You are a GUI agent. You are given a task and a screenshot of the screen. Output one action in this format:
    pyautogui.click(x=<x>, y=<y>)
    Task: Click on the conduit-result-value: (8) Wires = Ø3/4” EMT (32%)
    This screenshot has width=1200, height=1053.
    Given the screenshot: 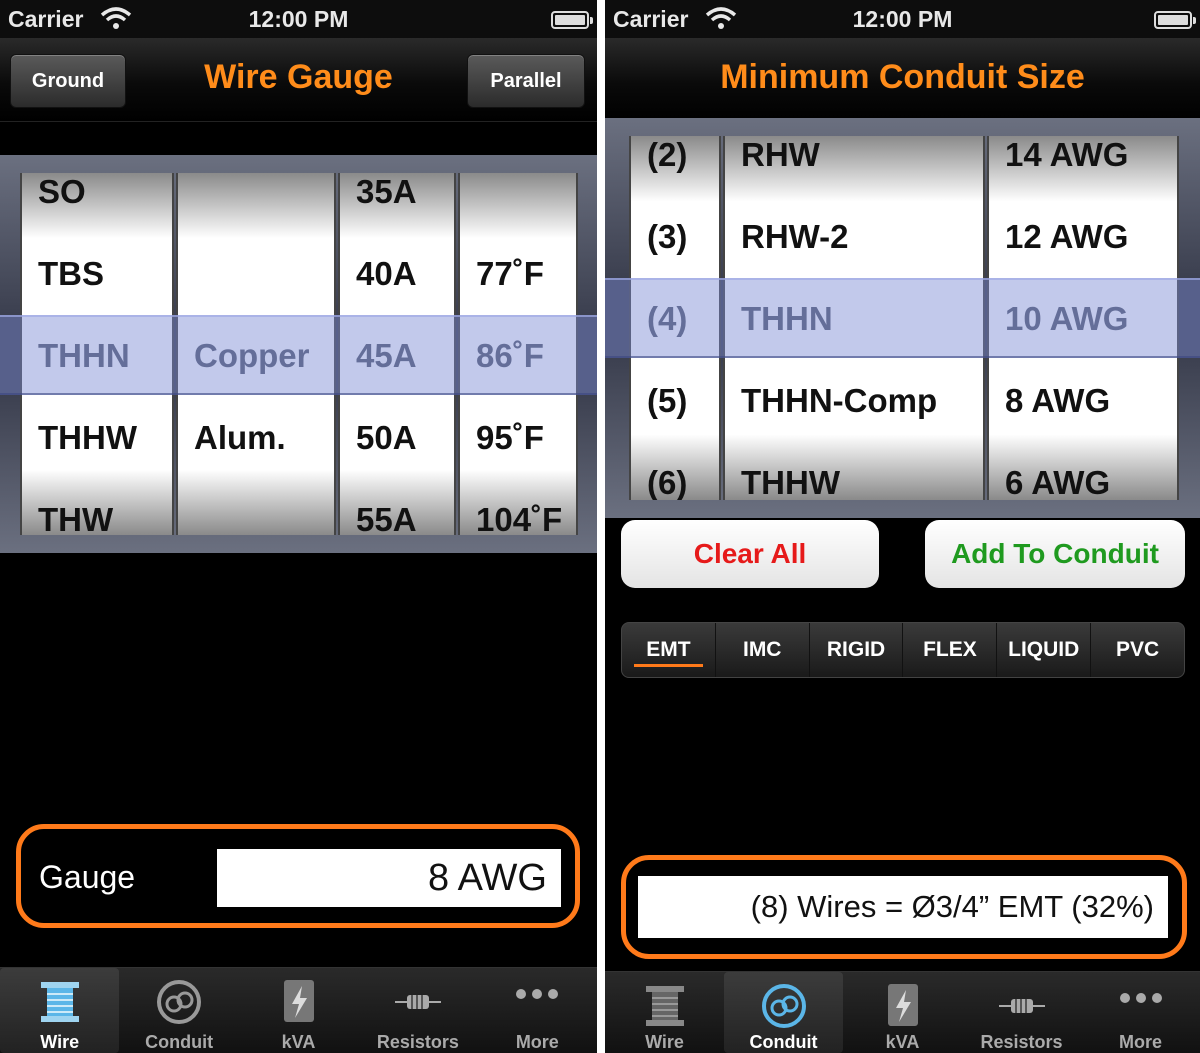 What is the action you would take?
    pyautogui.click(x=903, y=907)
    